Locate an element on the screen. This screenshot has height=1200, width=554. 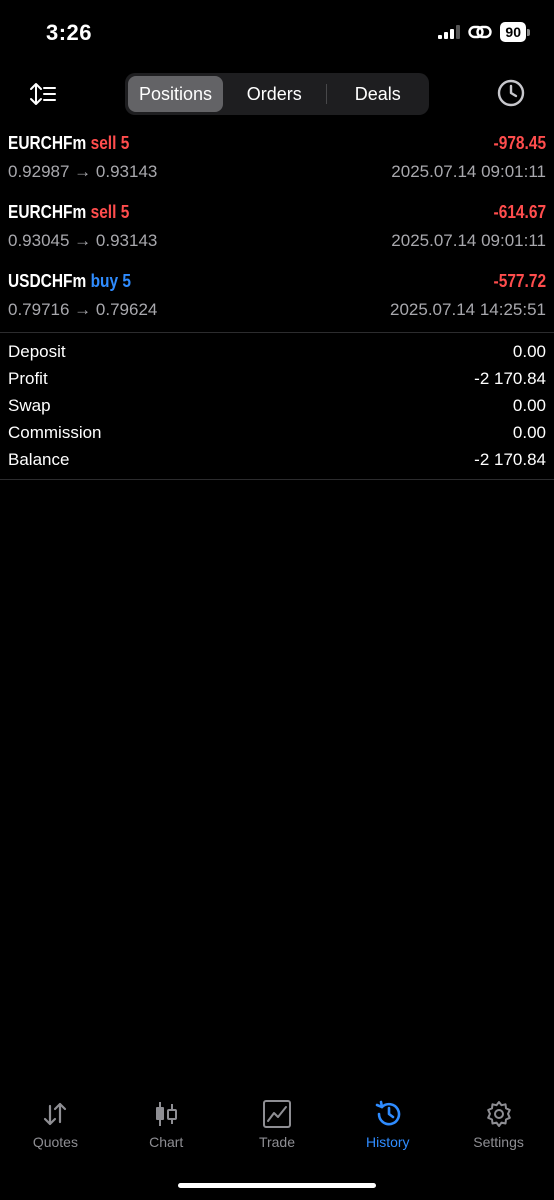
tab-positions: Positions is located at coordinates (175, 94).